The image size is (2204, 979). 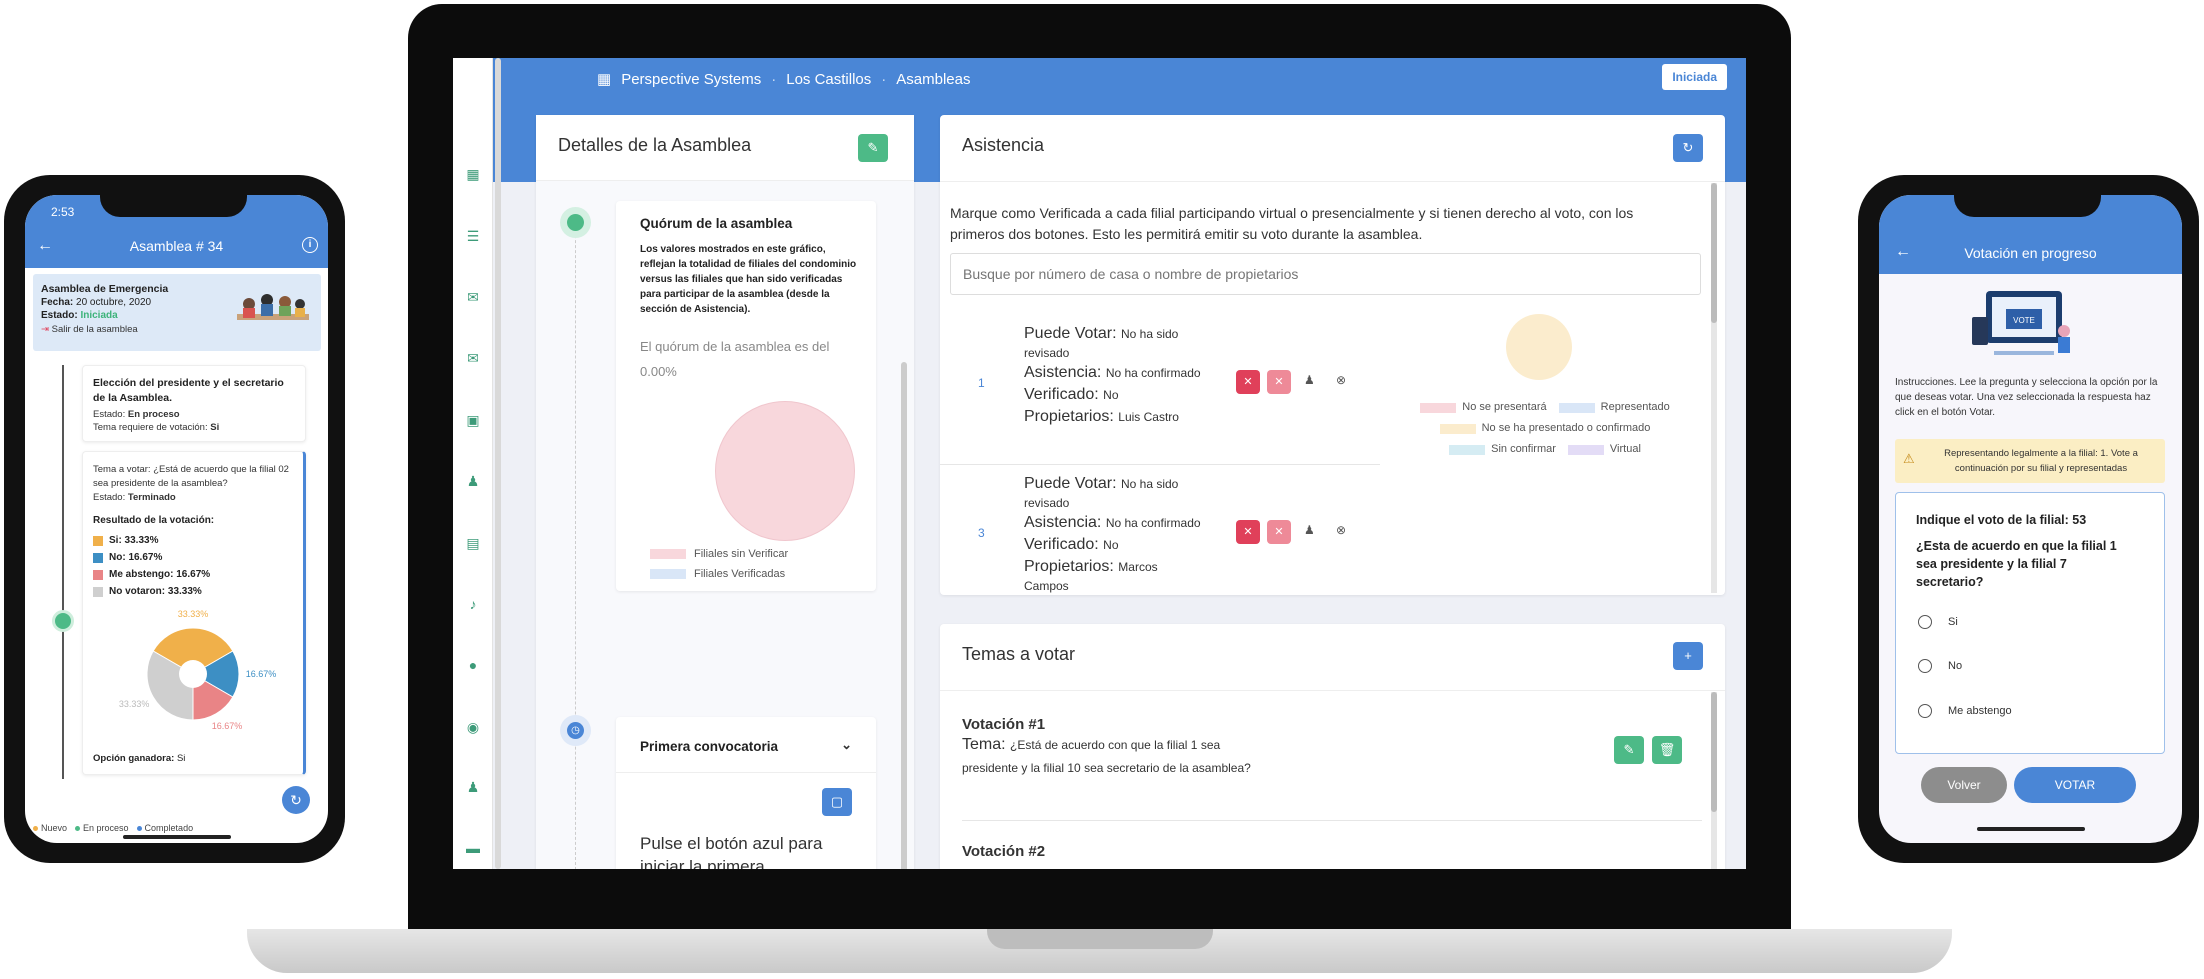 I want to click on prop-label: Propietarios:, so click(x=1069, y=416).